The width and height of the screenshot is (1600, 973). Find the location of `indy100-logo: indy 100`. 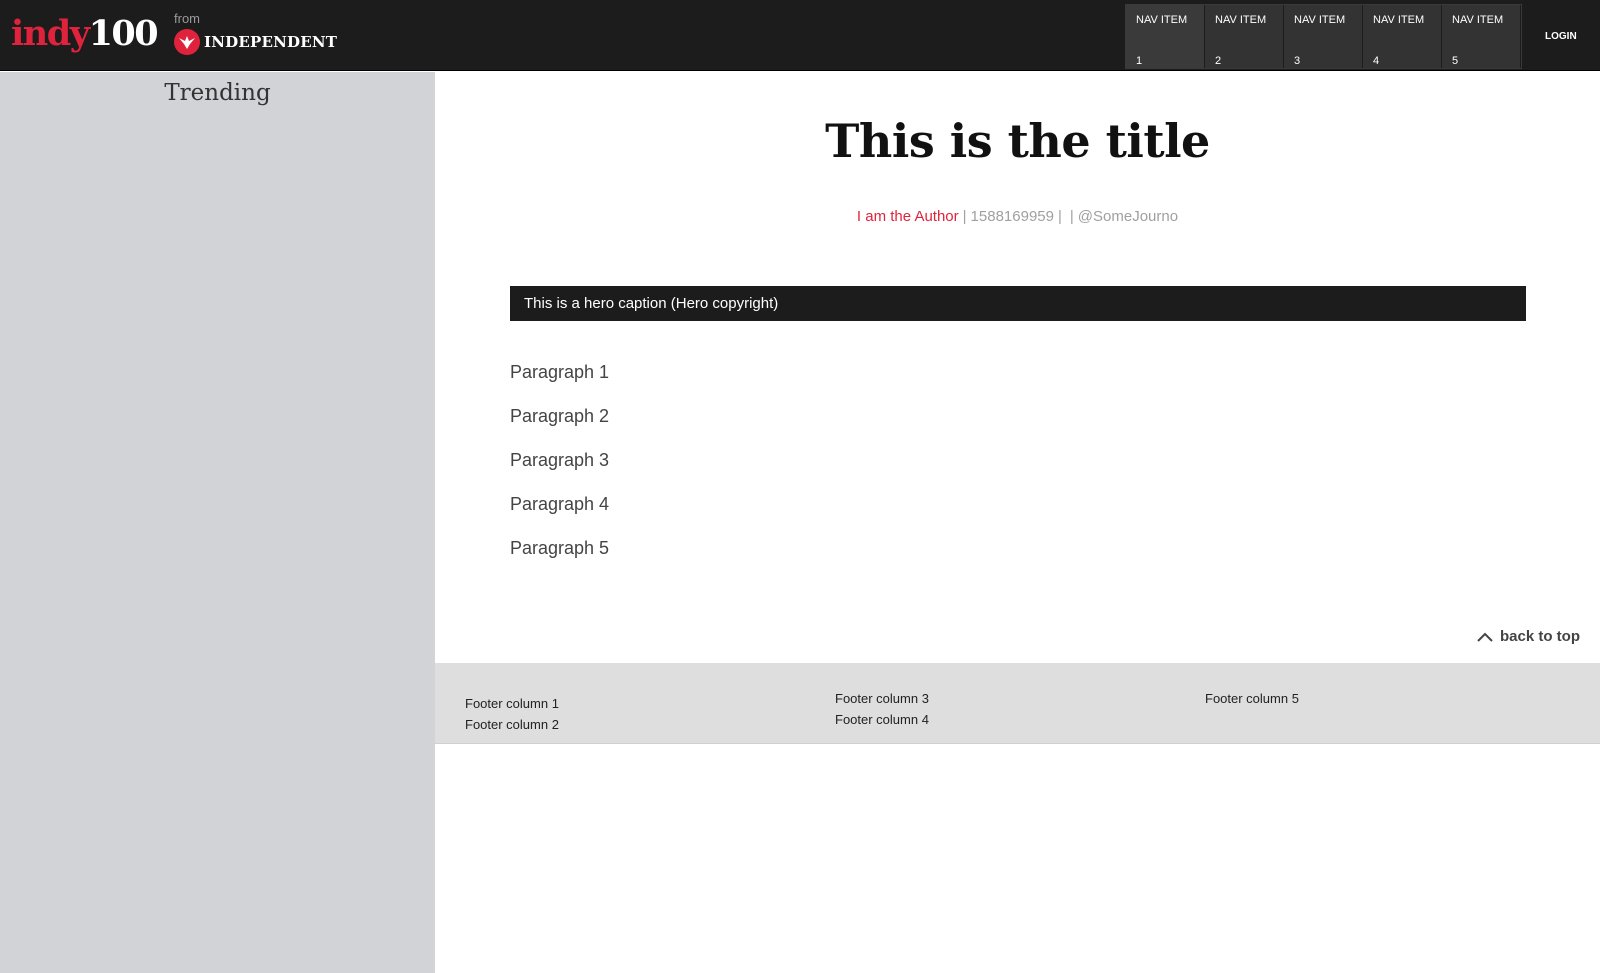

indy100-logo: indy 100 is located at coordinates (85, 33).